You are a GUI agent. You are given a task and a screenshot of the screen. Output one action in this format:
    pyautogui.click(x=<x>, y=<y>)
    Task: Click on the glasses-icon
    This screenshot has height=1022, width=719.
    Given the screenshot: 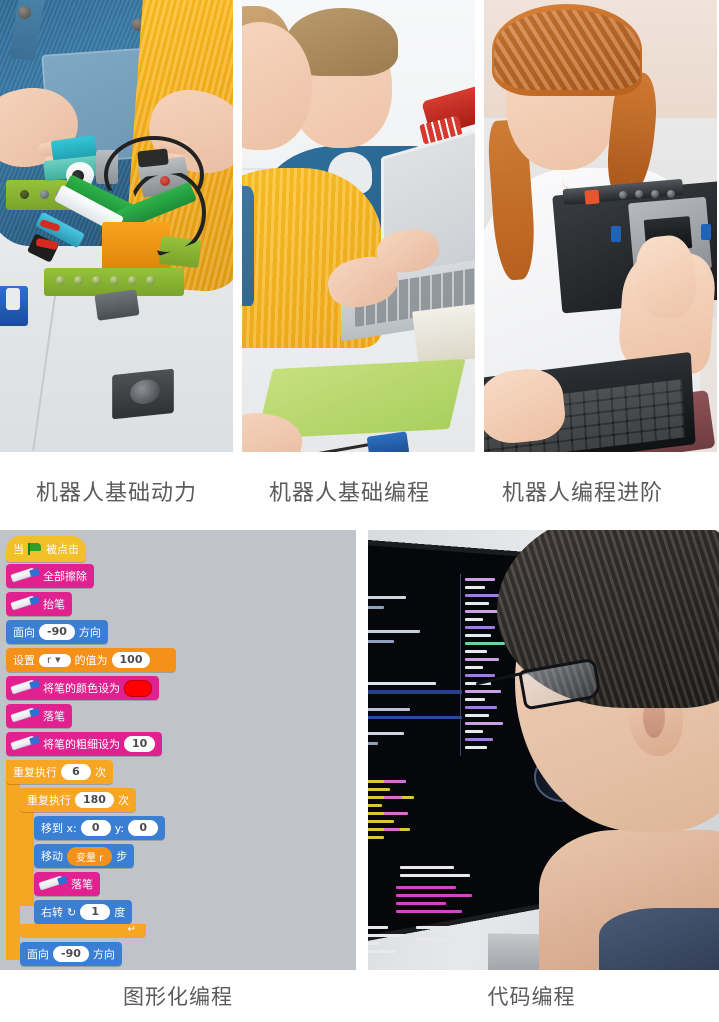 What is the action you would take?
    pyautogui.click(x=538, y=684)
    